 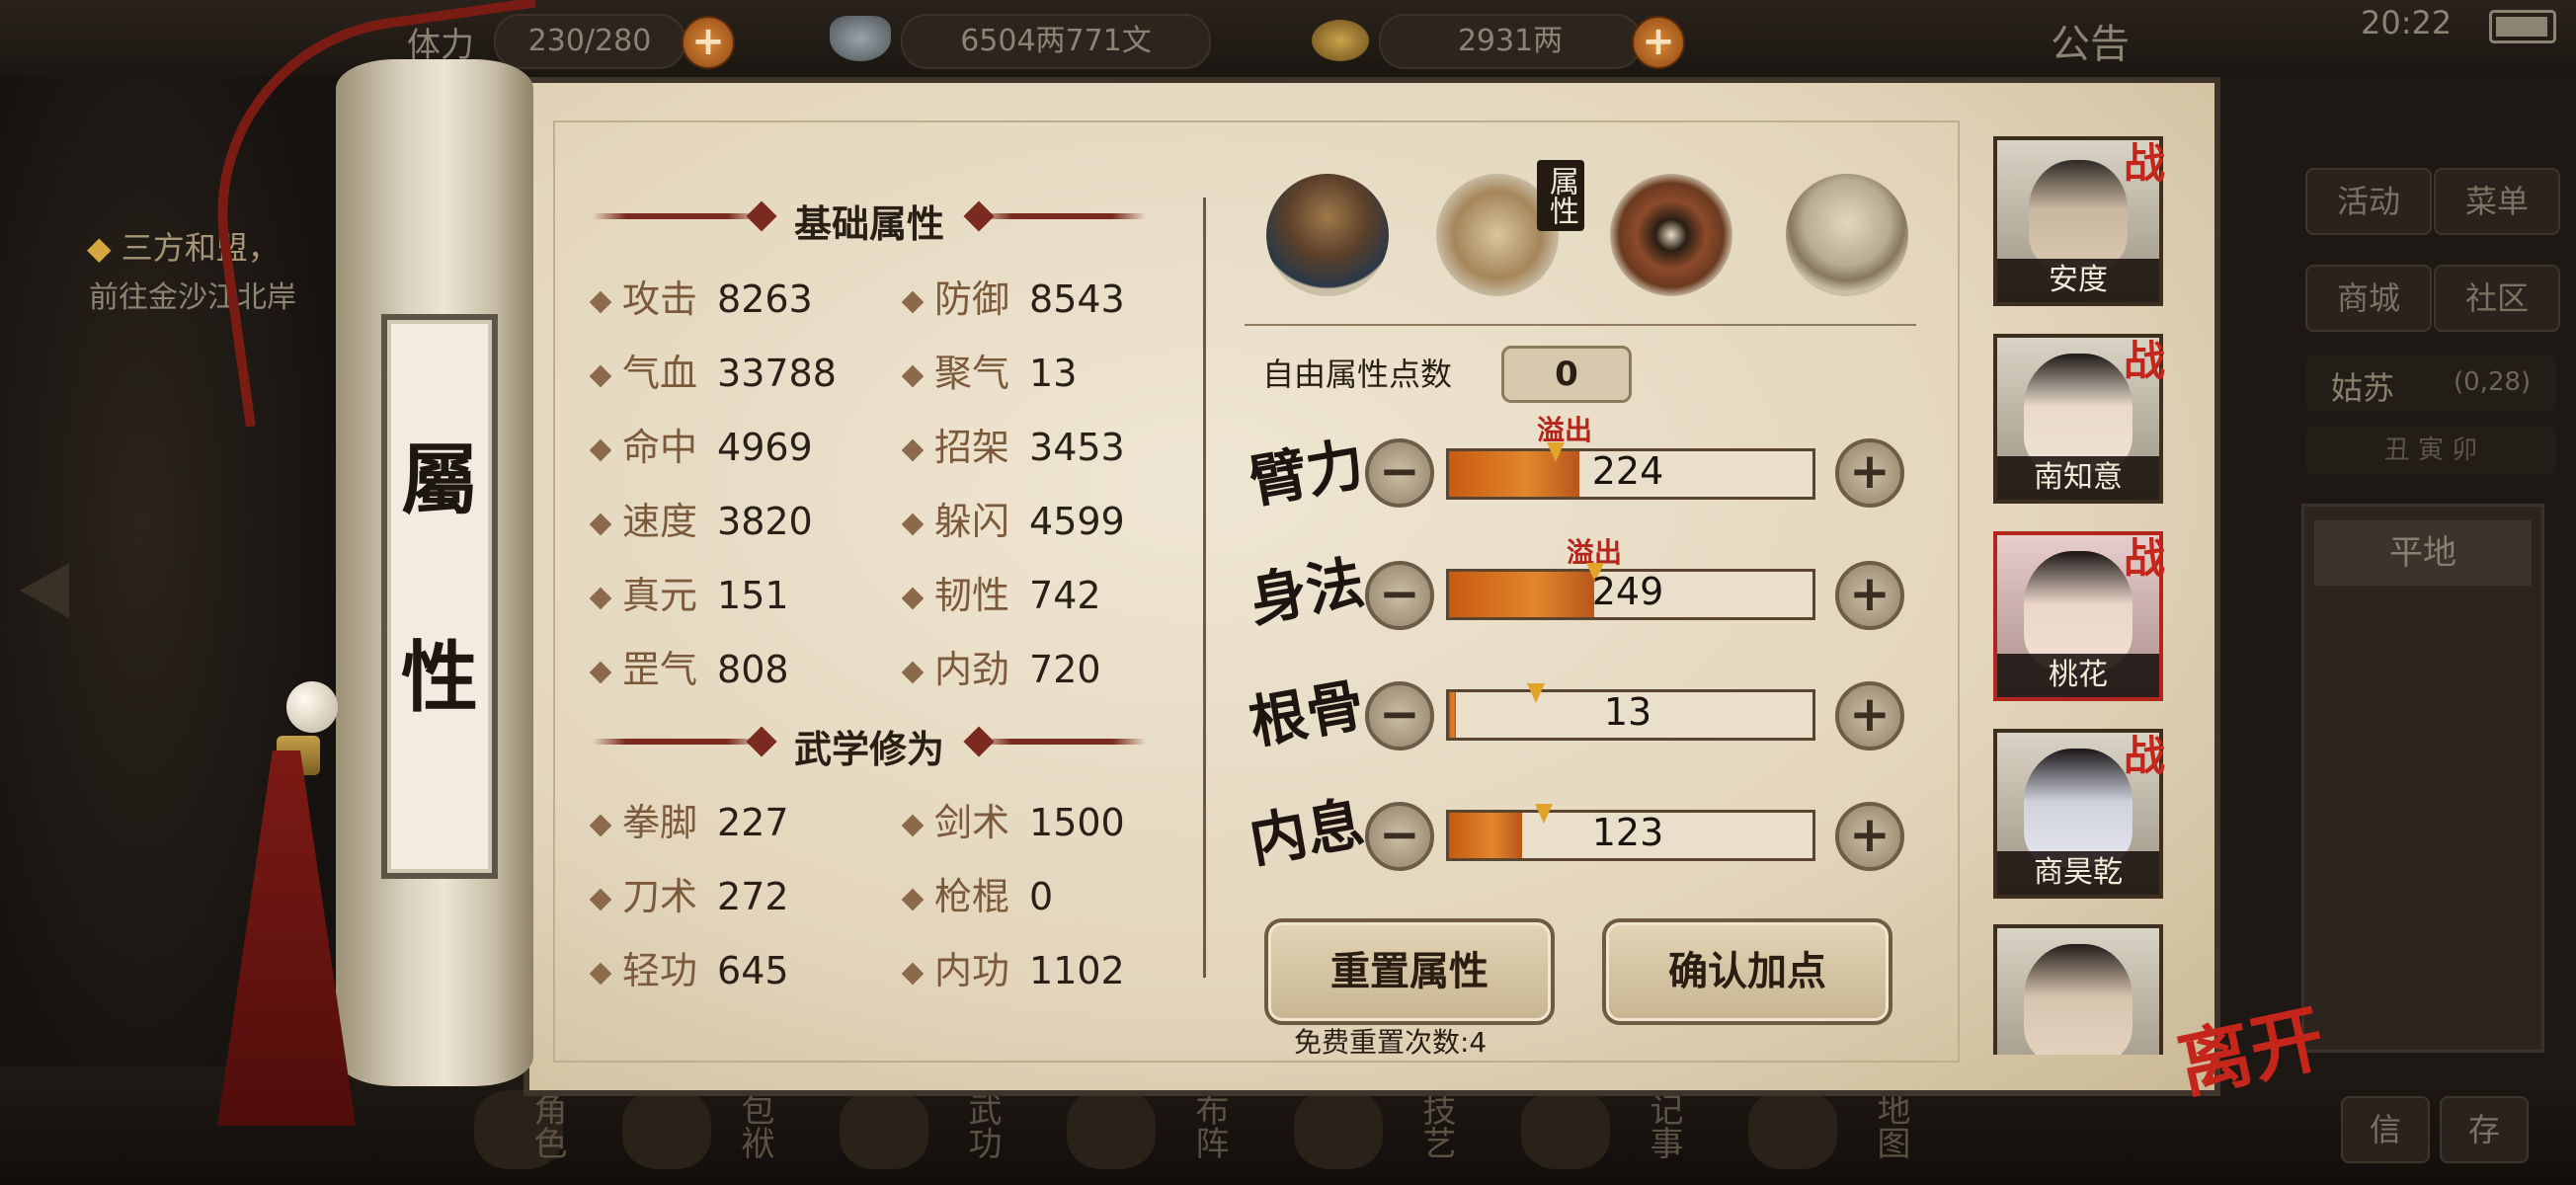 I want to click on time-of-day: 丑 寅 卯, so click(x=2430, y=451).